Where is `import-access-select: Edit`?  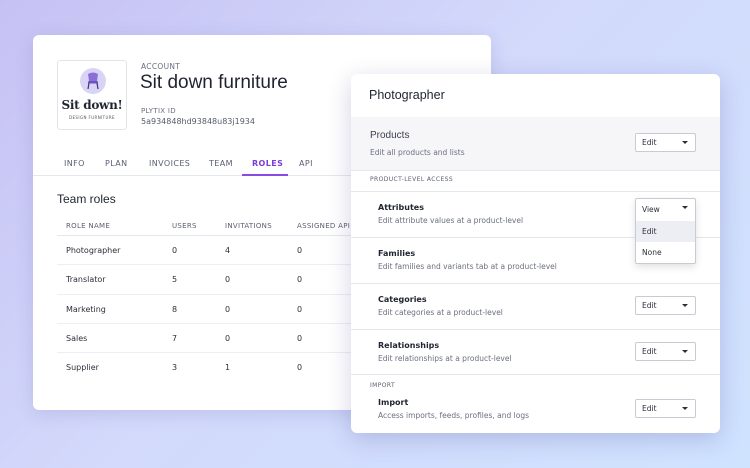
import-access-select: Edit is located at coordinates (665, 408).